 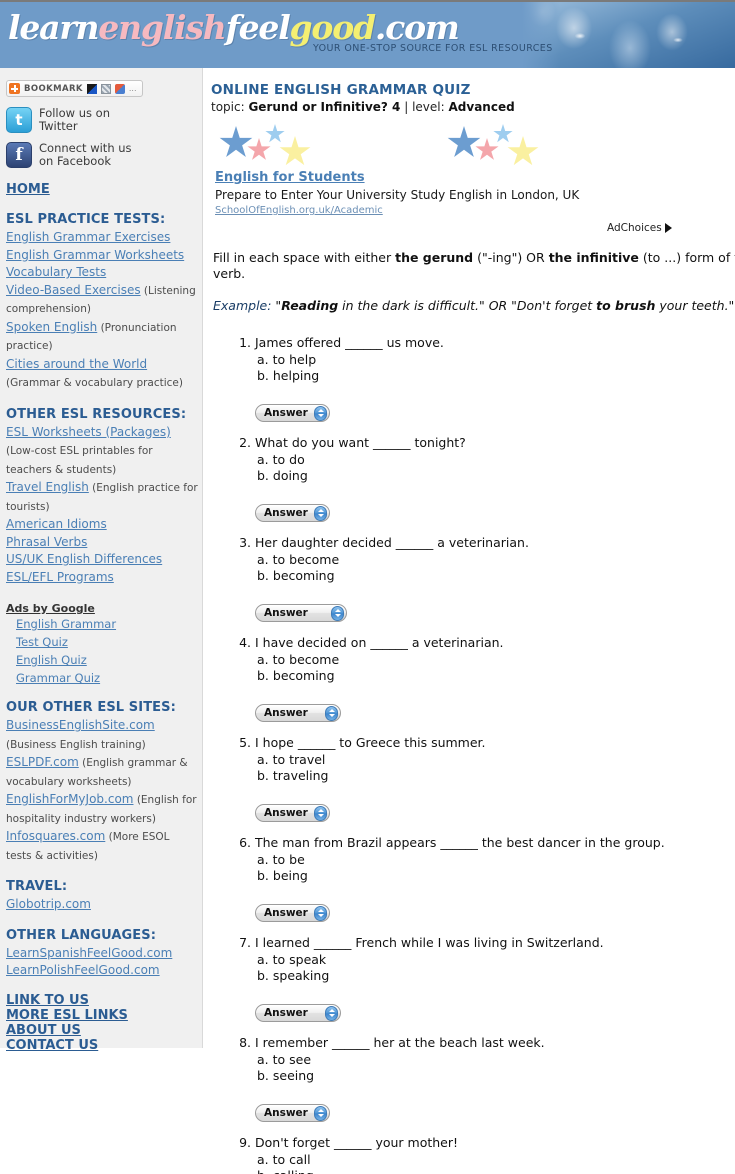 I want to click on sidebar-practice-link-4: Video-Based Exercises, so click(x=73, y=290).